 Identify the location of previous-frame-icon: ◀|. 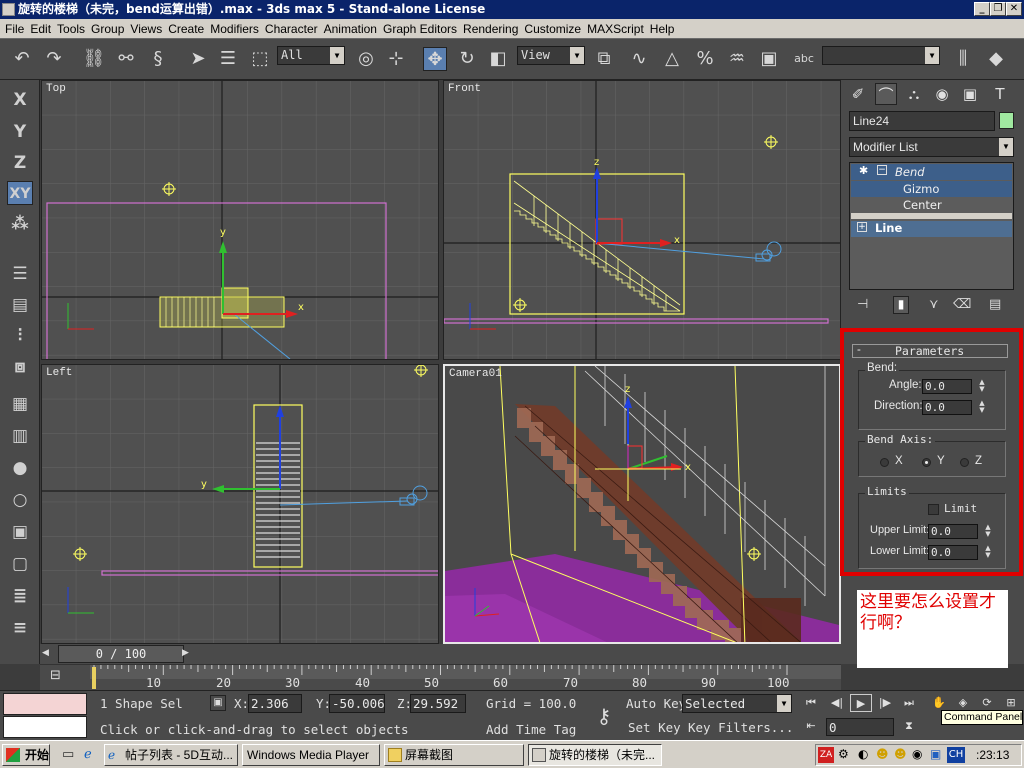
(837, 703).